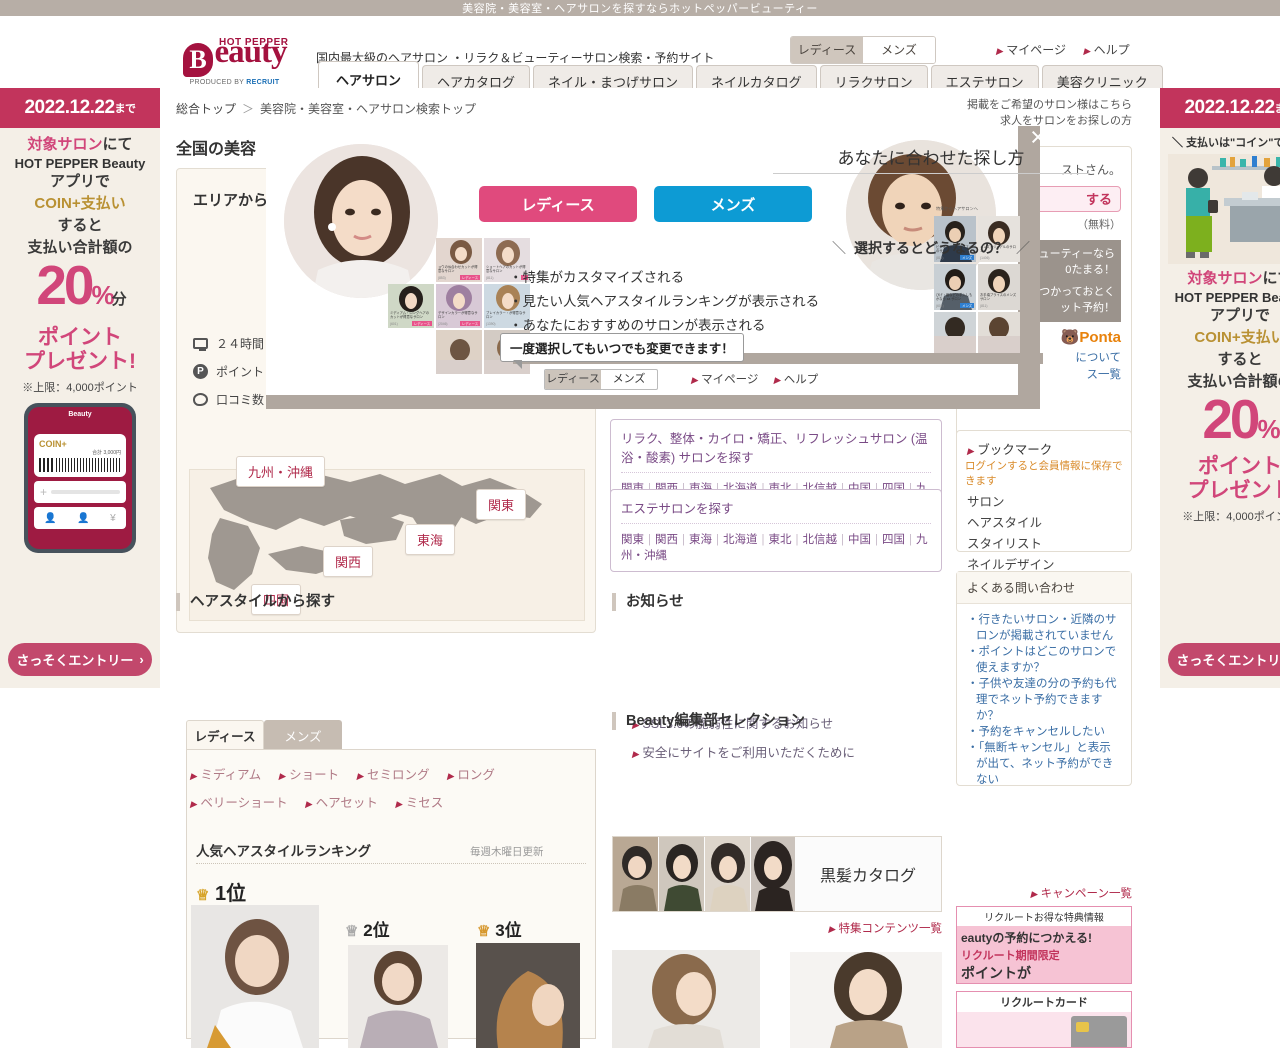 The height and width of the screenshot is (1048, 1280). I want to click on rank-2-image, so click(398, 996).